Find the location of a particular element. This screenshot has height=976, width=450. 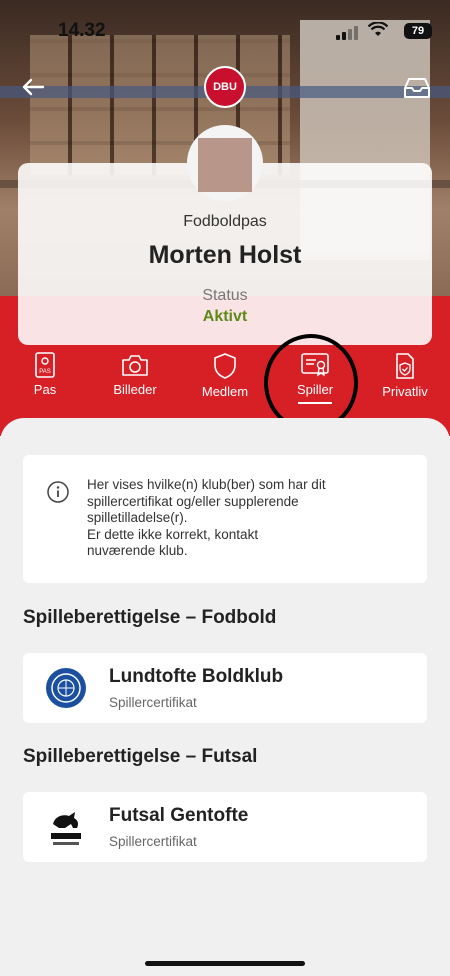

home-indicator is located at coordinates (225, 963).